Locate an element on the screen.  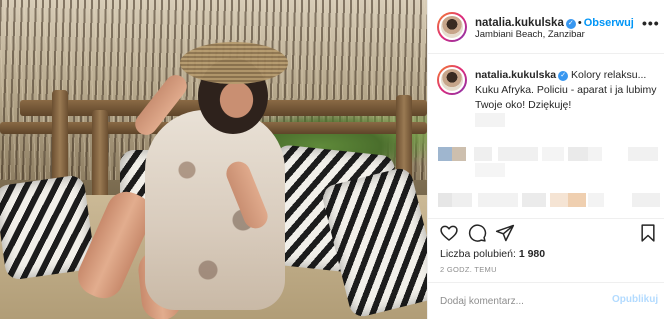
bookmark-icon is located at coordinates (648, 233).